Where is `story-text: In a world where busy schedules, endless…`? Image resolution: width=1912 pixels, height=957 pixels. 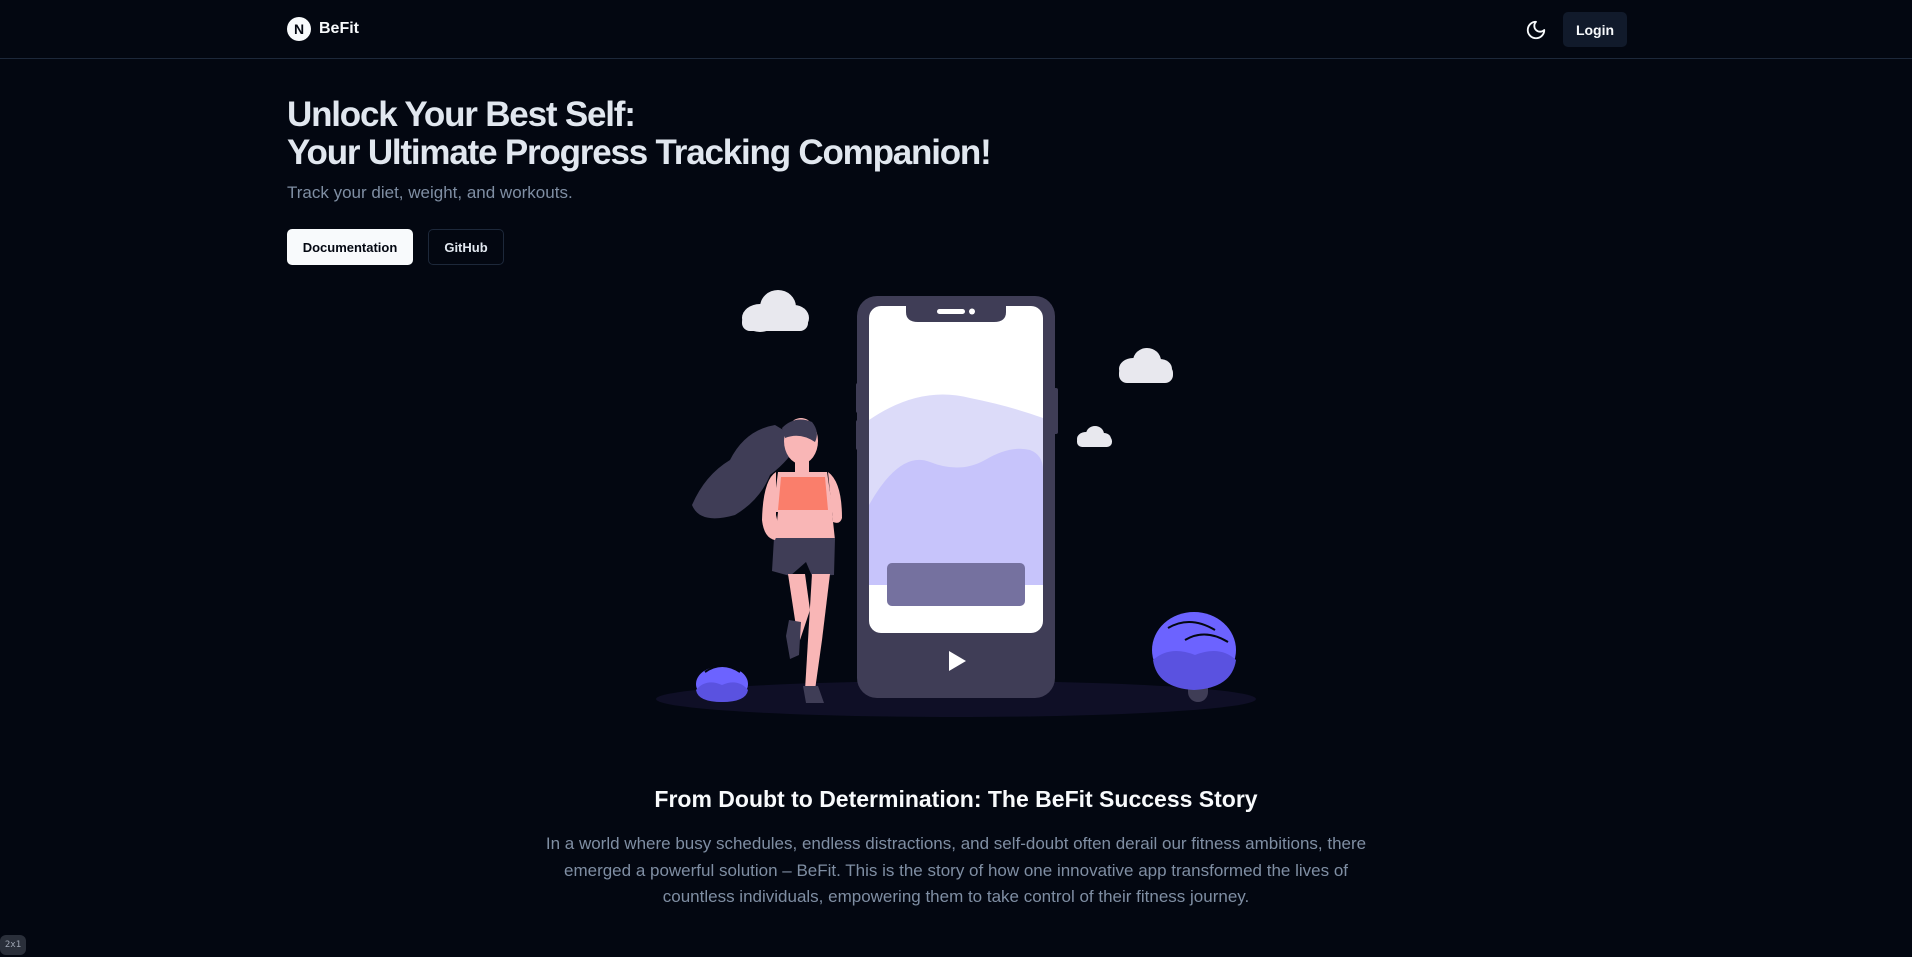
story-text: In a world where busy schedules, endless… is located at coordinates (956, 870).